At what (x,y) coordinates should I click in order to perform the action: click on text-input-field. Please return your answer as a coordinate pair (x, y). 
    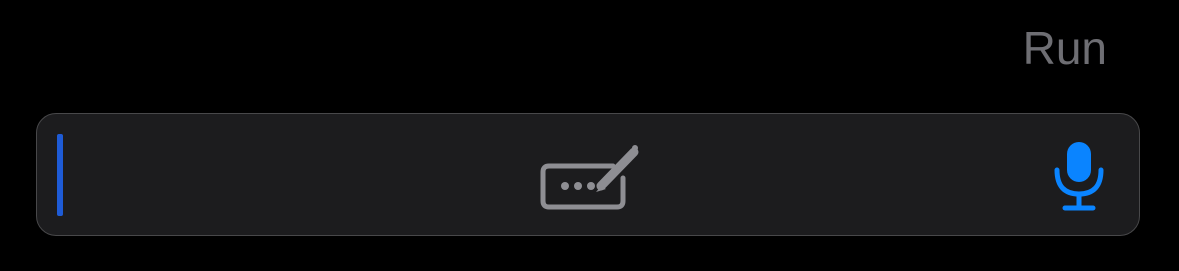
    Looking at the image, I should click on (273, 175).